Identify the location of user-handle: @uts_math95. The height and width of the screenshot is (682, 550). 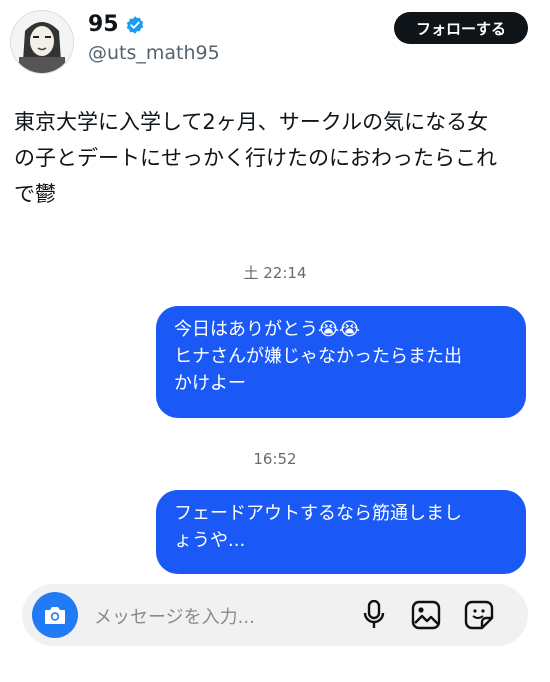
(154, 53).